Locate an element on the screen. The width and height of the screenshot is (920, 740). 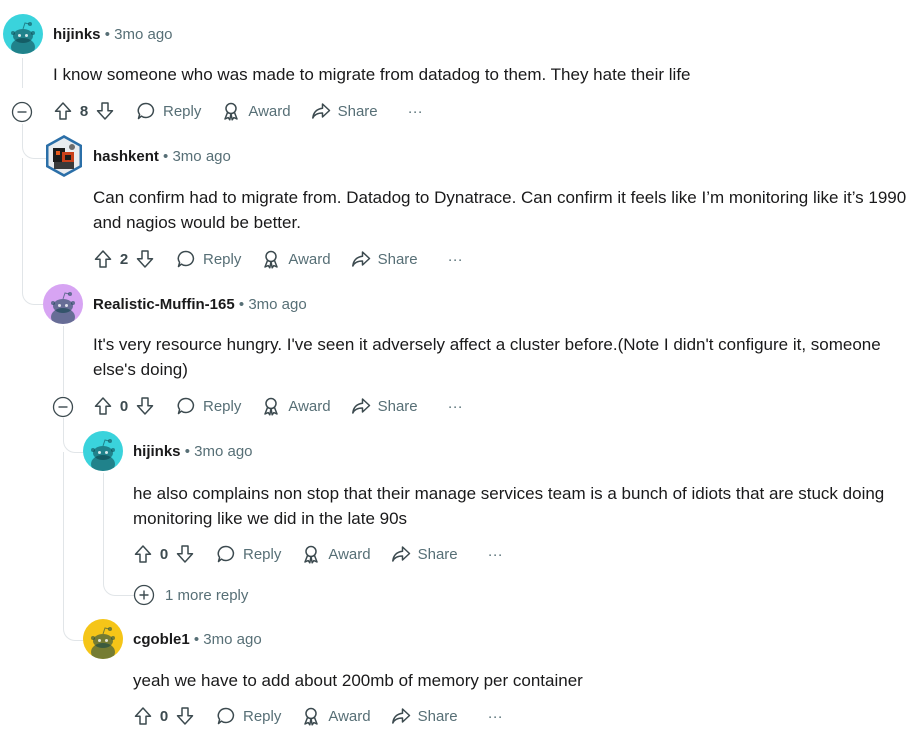
vote-count: 8 is located at coordinates (84, 111).